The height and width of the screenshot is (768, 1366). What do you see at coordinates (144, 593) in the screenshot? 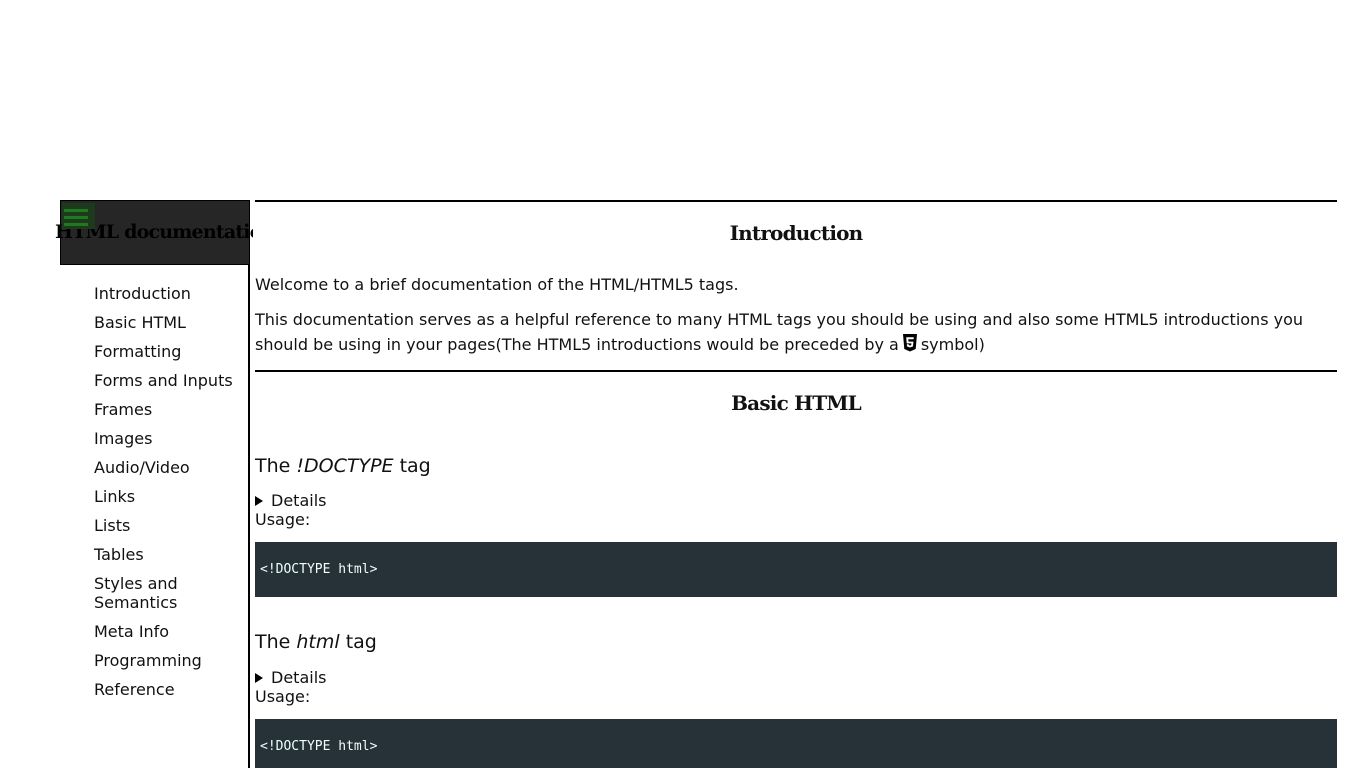
I see `nav-link-styles-and-semantics: Styles and Semantics` at bounding box center [144, 593].